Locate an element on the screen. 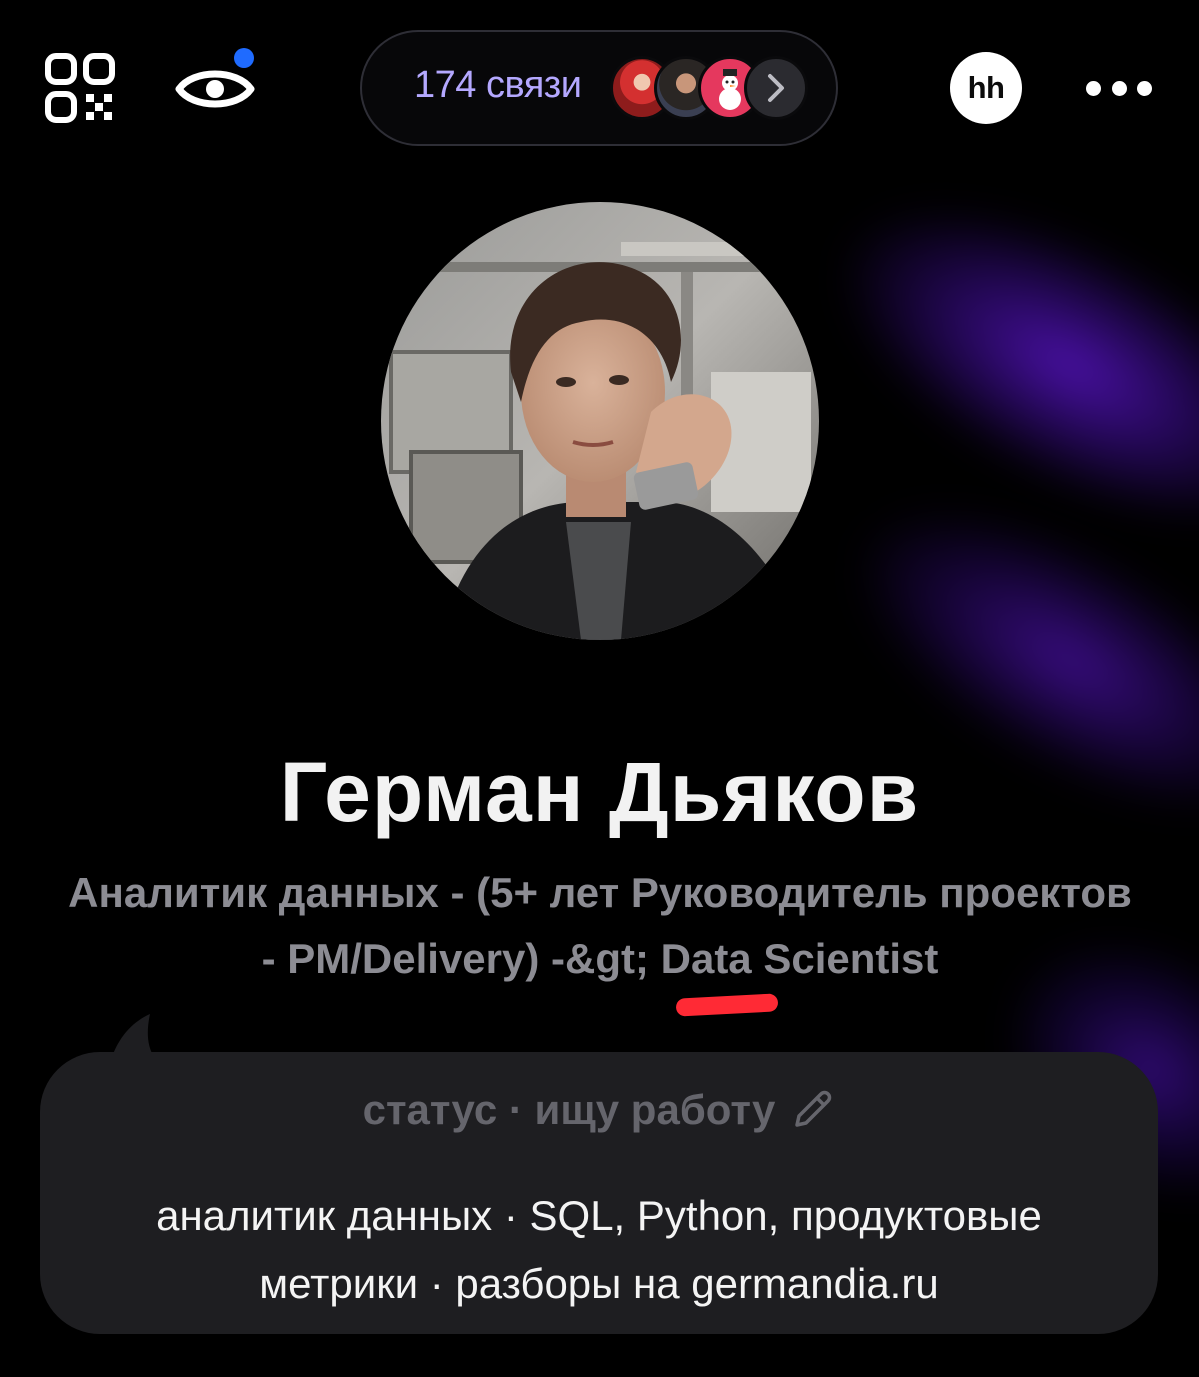 This screenshot has width=1199, height=1377. chevron-right-icon is located at coordinates (776, 88).